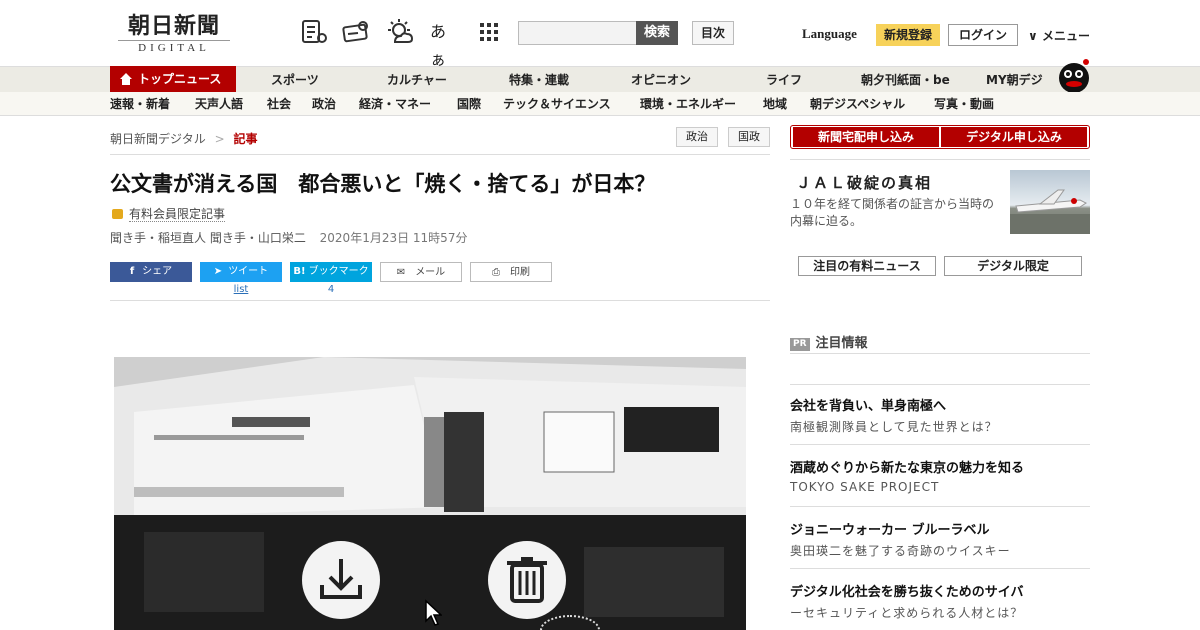 This screenshot has height=630, width=1200. What do you see at coordinates (841, 343) in the screenshot?
I see `pr-heading-text: 注目情報` at bounding box center [841, 343].